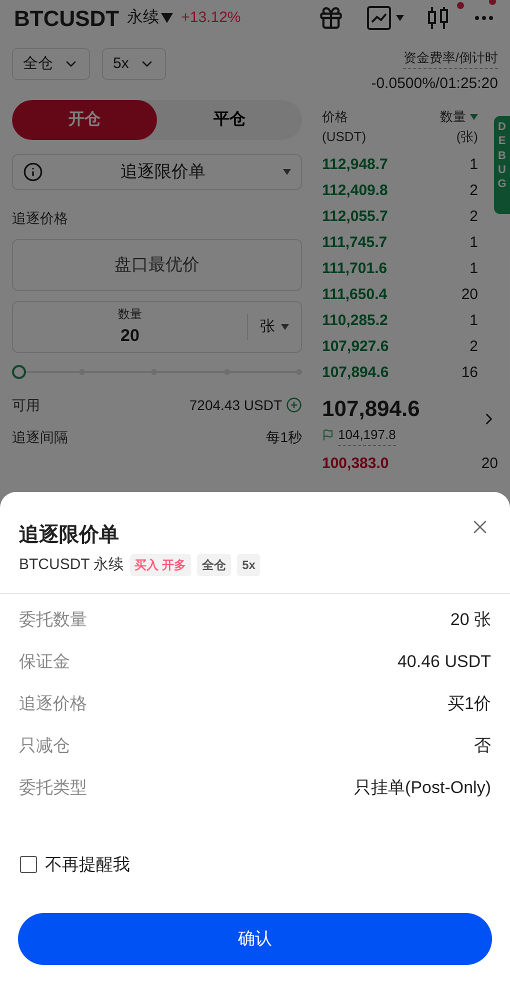 The height and width of the screenshot is (992, 510). Describe the element at coordinates (355, 164) in the screenshot. I see `ask-price: 112,948.7` at that location.